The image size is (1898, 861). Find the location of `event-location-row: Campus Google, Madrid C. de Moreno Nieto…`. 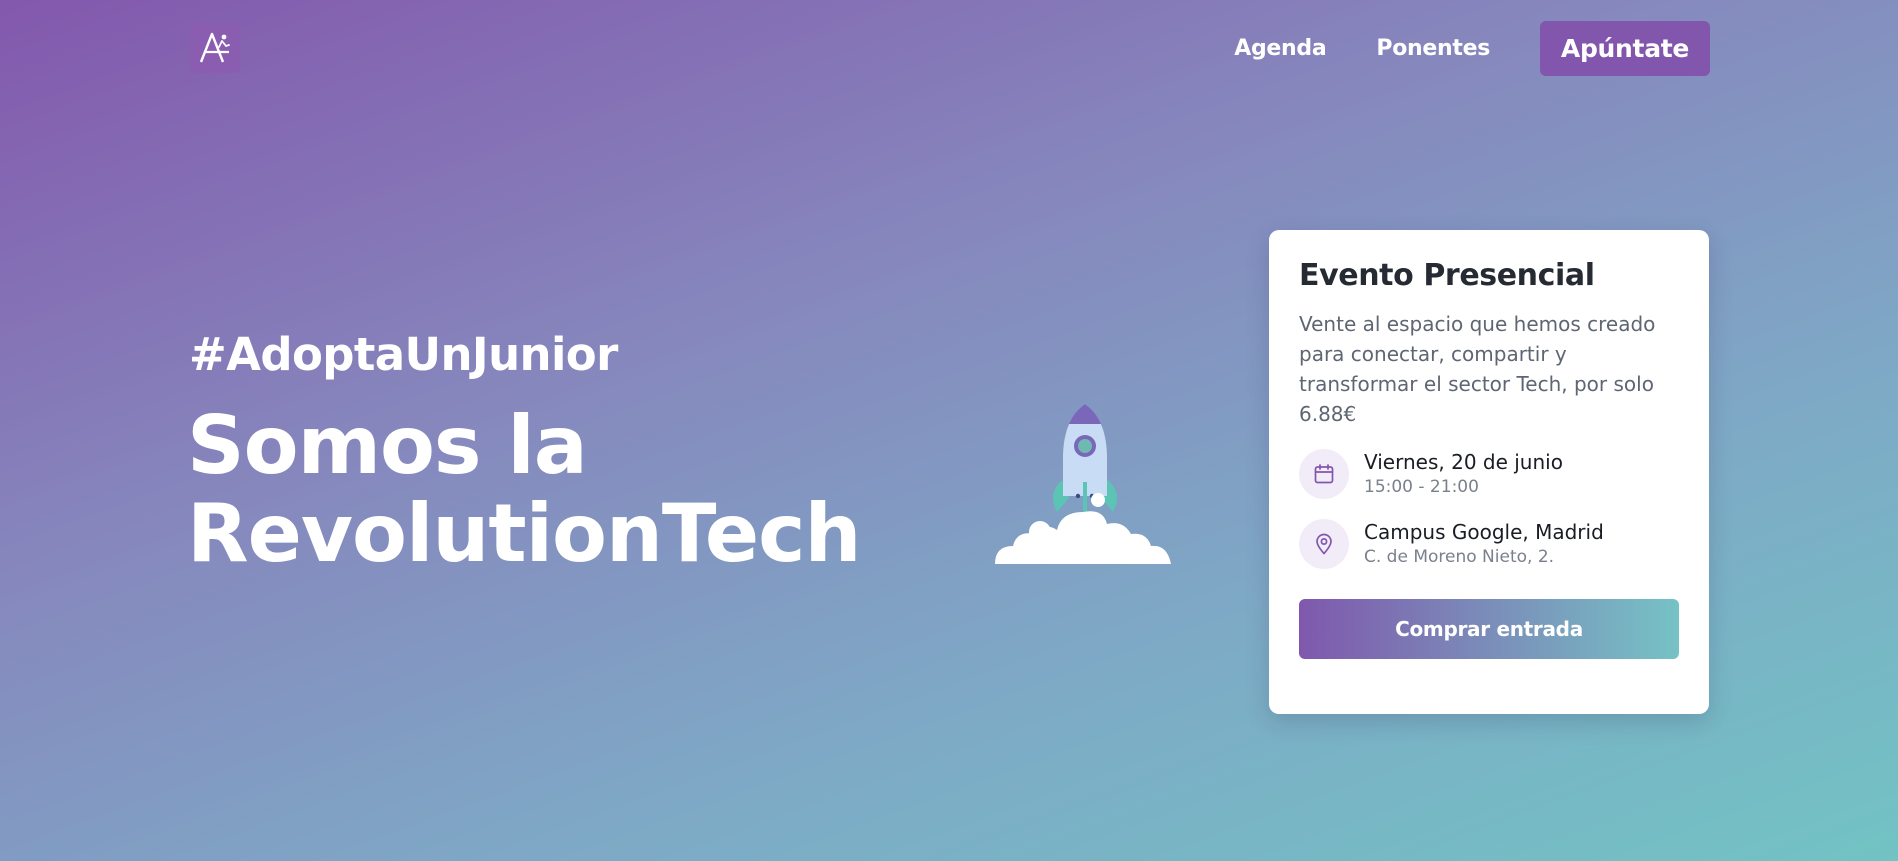

event-location-row: Campus Google, Madrid C. de Moreno Nieto… is located at coordinates (1489, 544).